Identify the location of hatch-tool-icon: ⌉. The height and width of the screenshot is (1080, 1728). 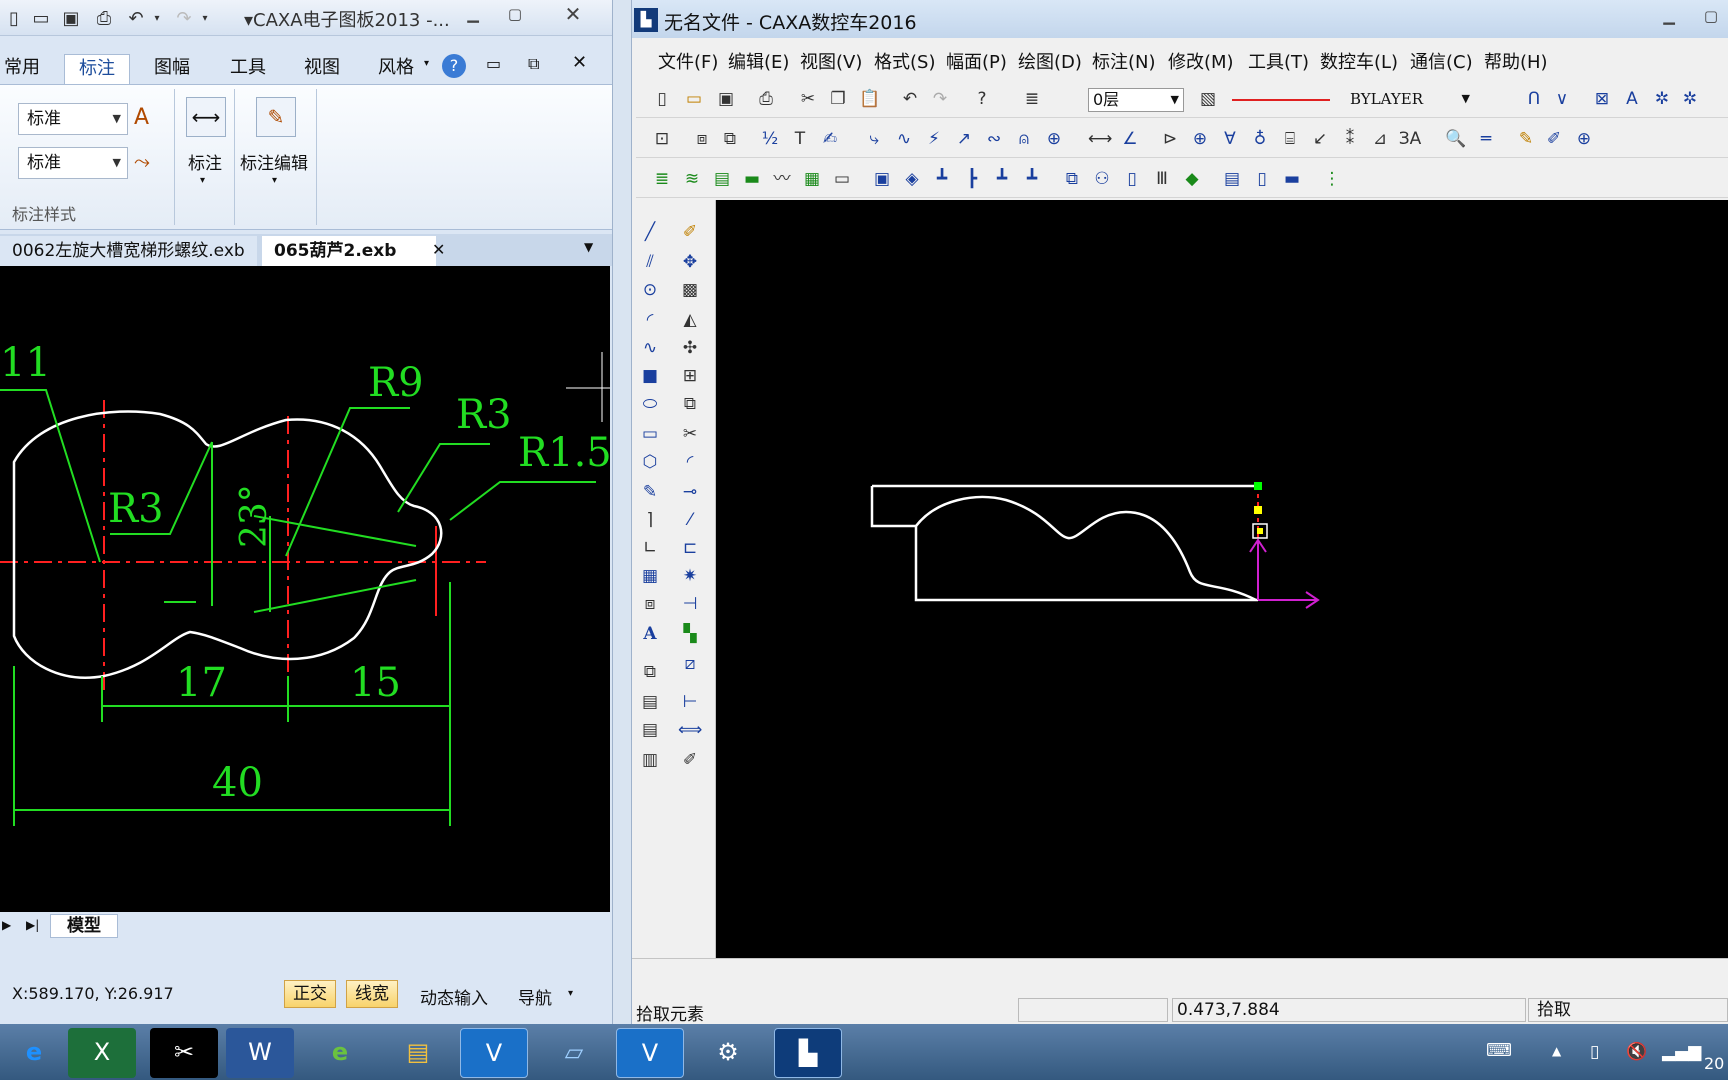
(650, 520).